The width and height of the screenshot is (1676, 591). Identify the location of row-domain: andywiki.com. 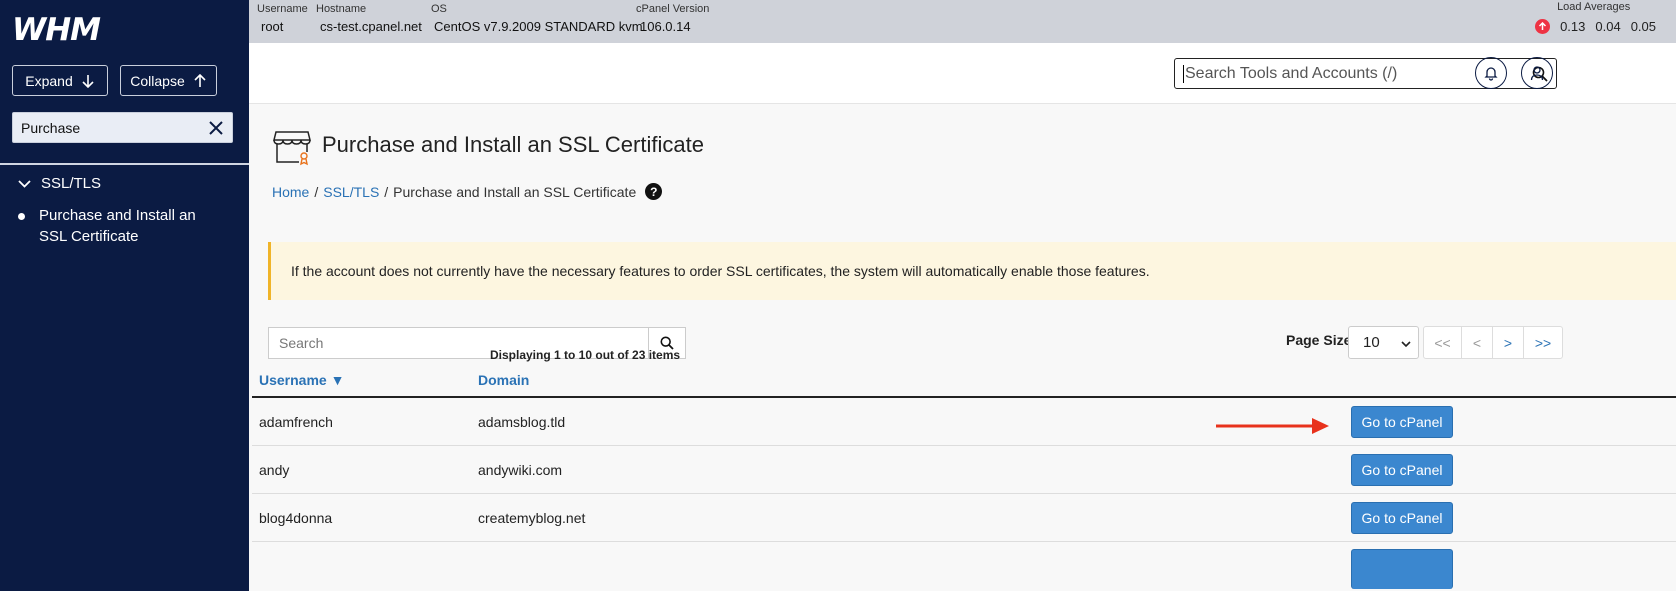
(520, 470).